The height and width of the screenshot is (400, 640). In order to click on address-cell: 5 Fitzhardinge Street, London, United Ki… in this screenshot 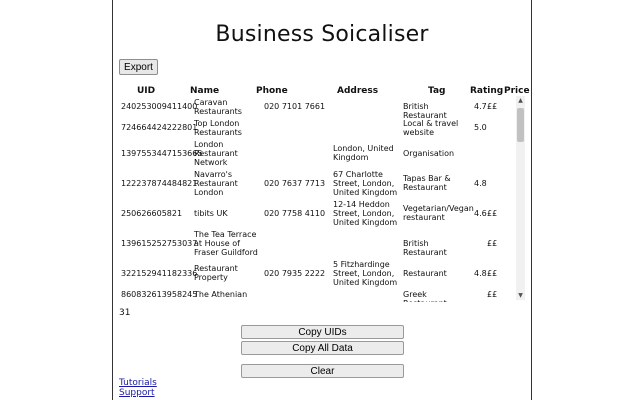, I will do `click(365, 273)`.